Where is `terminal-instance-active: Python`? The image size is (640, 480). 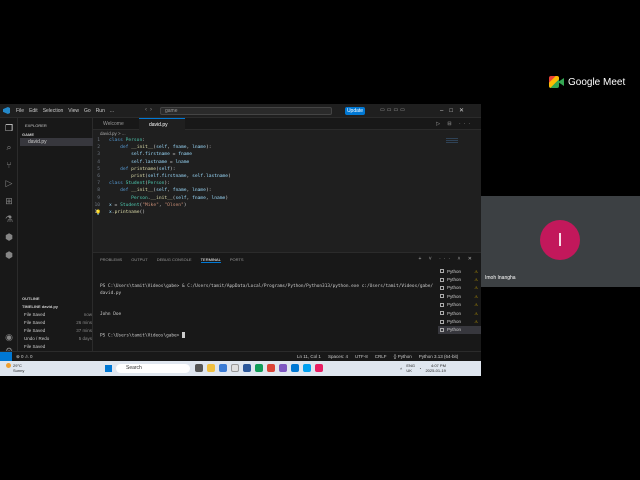 terminal-instance-active: Python is located at coordinates (459, 330).